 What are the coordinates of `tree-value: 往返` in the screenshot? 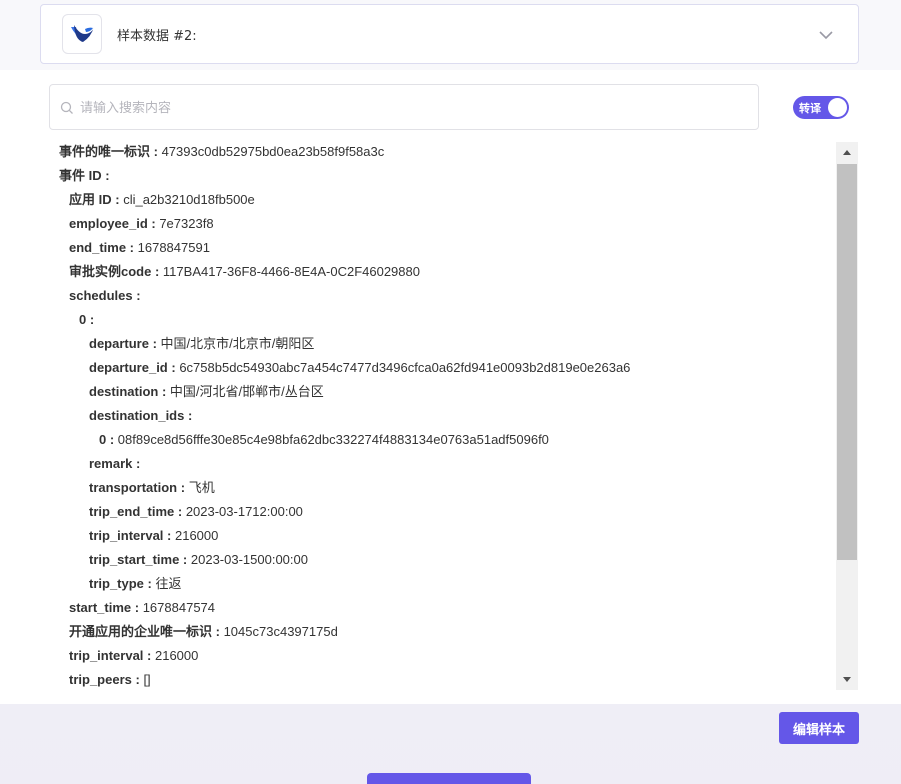 It's located at (168, 583).